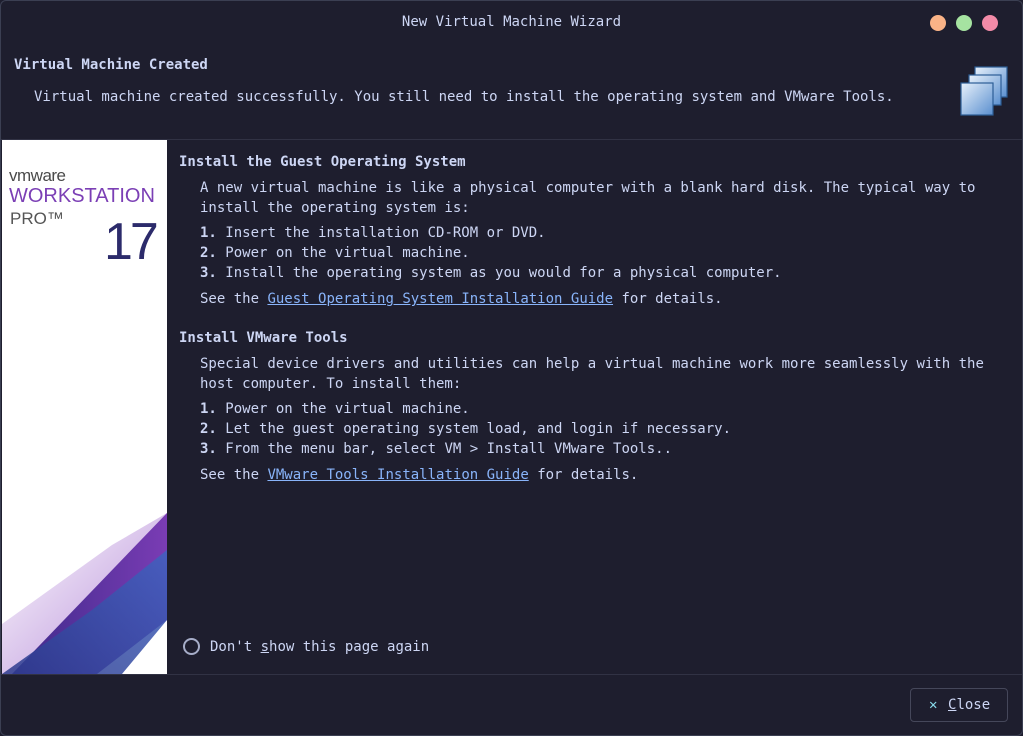  What do you see at coordinates (964, 23) in the screenshot?
I see `maximize-icon` at bounding box center [964, 23].